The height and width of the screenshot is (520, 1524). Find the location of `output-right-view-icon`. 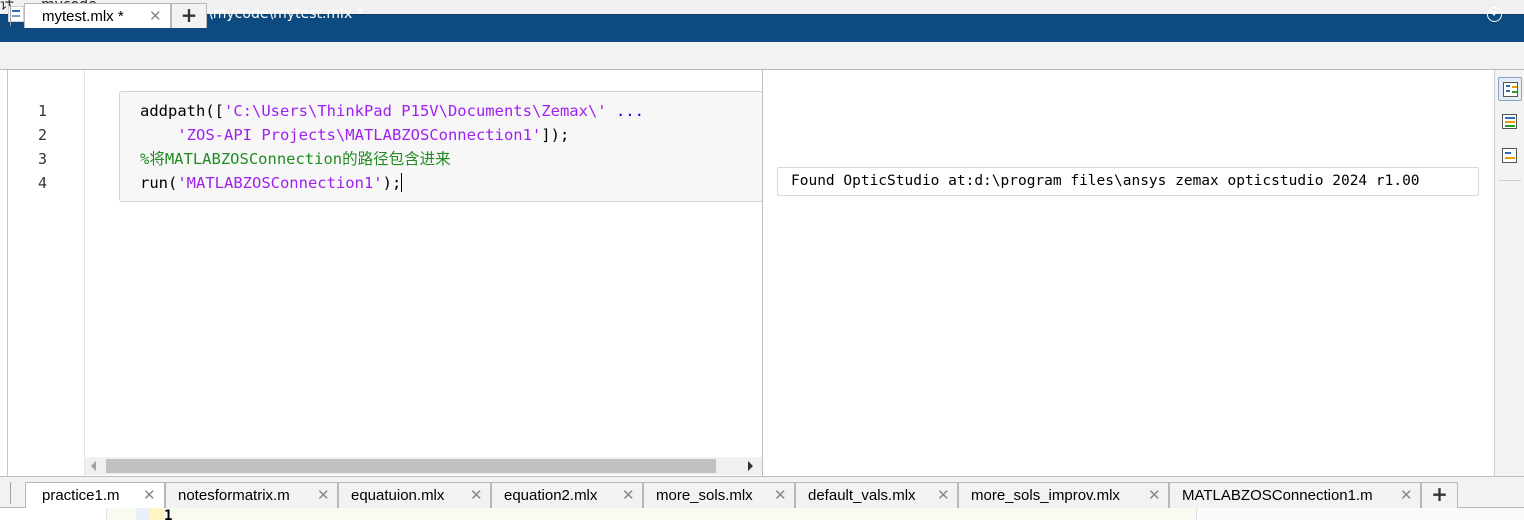

output-right-view-icon is located at coordinates (1510, 89).